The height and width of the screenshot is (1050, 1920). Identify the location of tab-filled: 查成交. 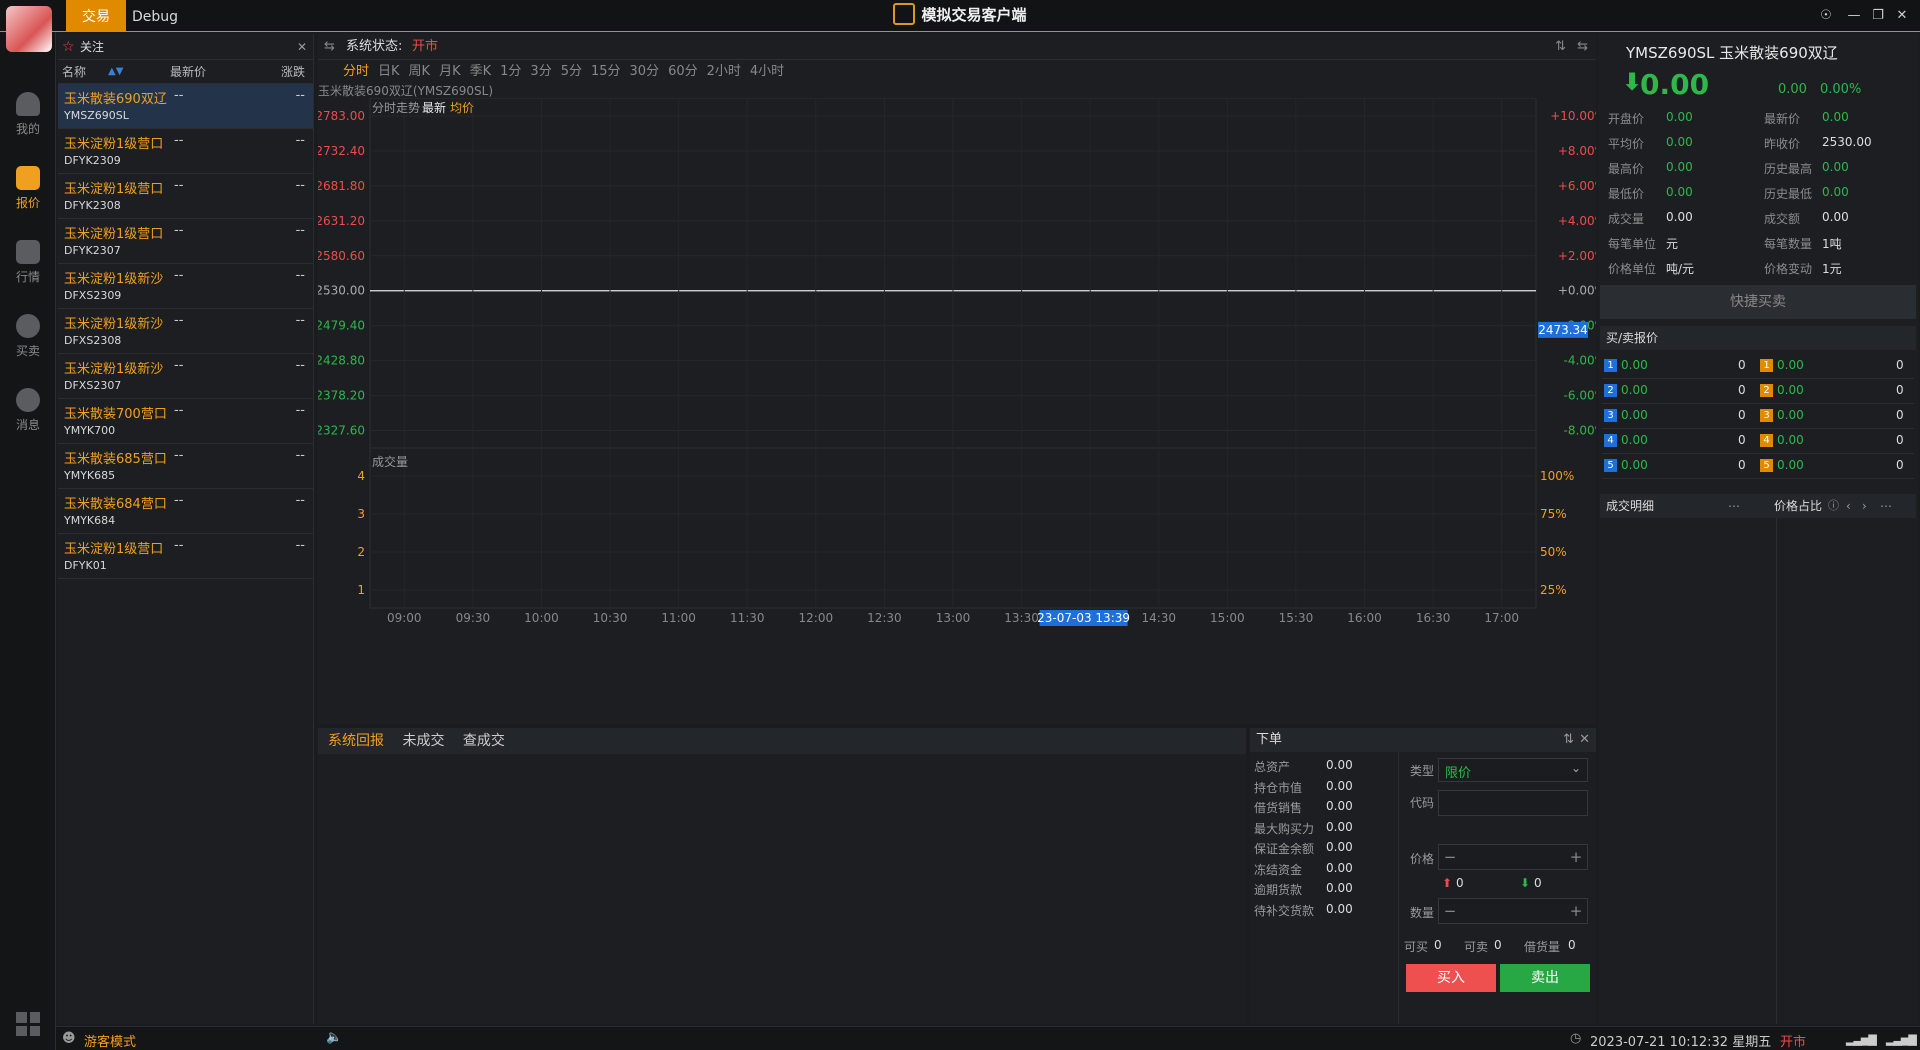
(484, 741).